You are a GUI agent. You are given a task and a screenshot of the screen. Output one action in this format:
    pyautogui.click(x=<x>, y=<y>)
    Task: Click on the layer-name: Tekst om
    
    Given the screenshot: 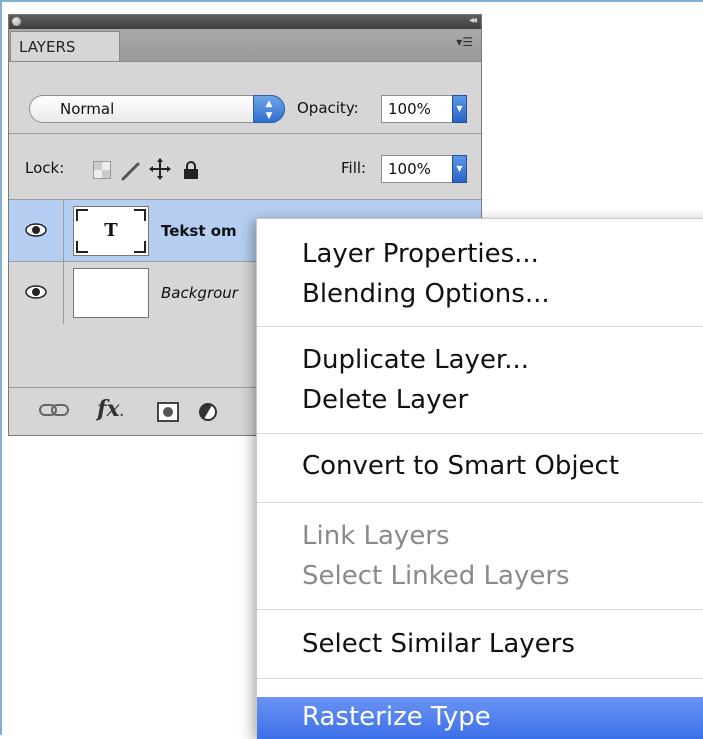 What is the action you would take?
    pyautogui.click(x=199, y=231)
    